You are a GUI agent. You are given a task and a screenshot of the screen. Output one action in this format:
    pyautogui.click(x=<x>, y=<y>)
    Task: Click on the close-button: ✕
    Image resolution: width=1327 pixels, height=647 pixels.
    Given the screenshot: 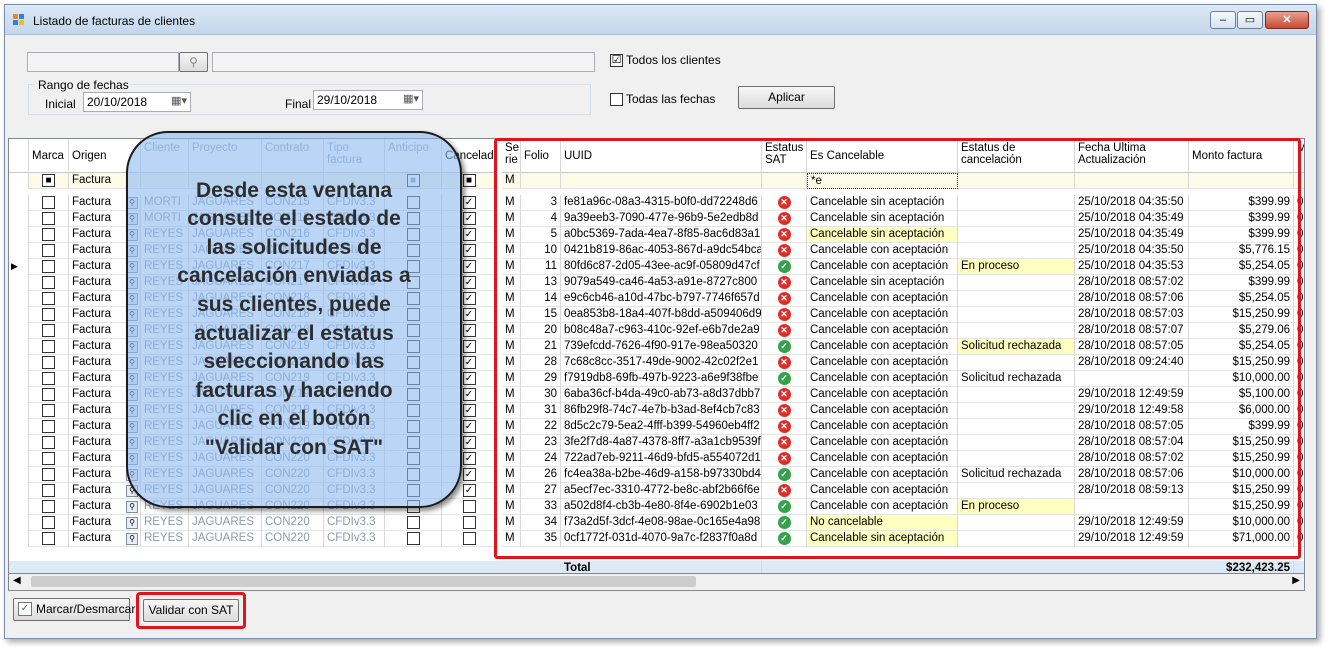 What is the action you would take?
    pyautogui.click(x=1287, y=20)
    